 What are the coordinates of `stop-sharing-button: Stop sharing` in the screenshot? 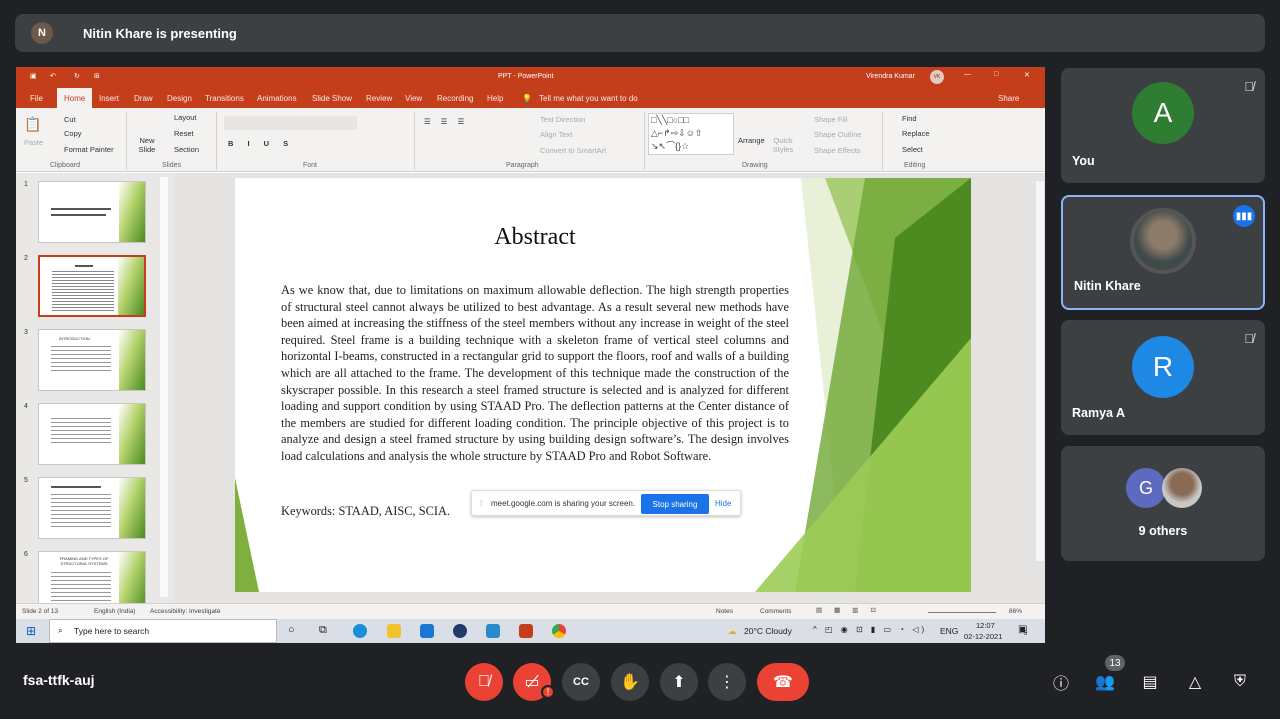 It's located at (675, 504).